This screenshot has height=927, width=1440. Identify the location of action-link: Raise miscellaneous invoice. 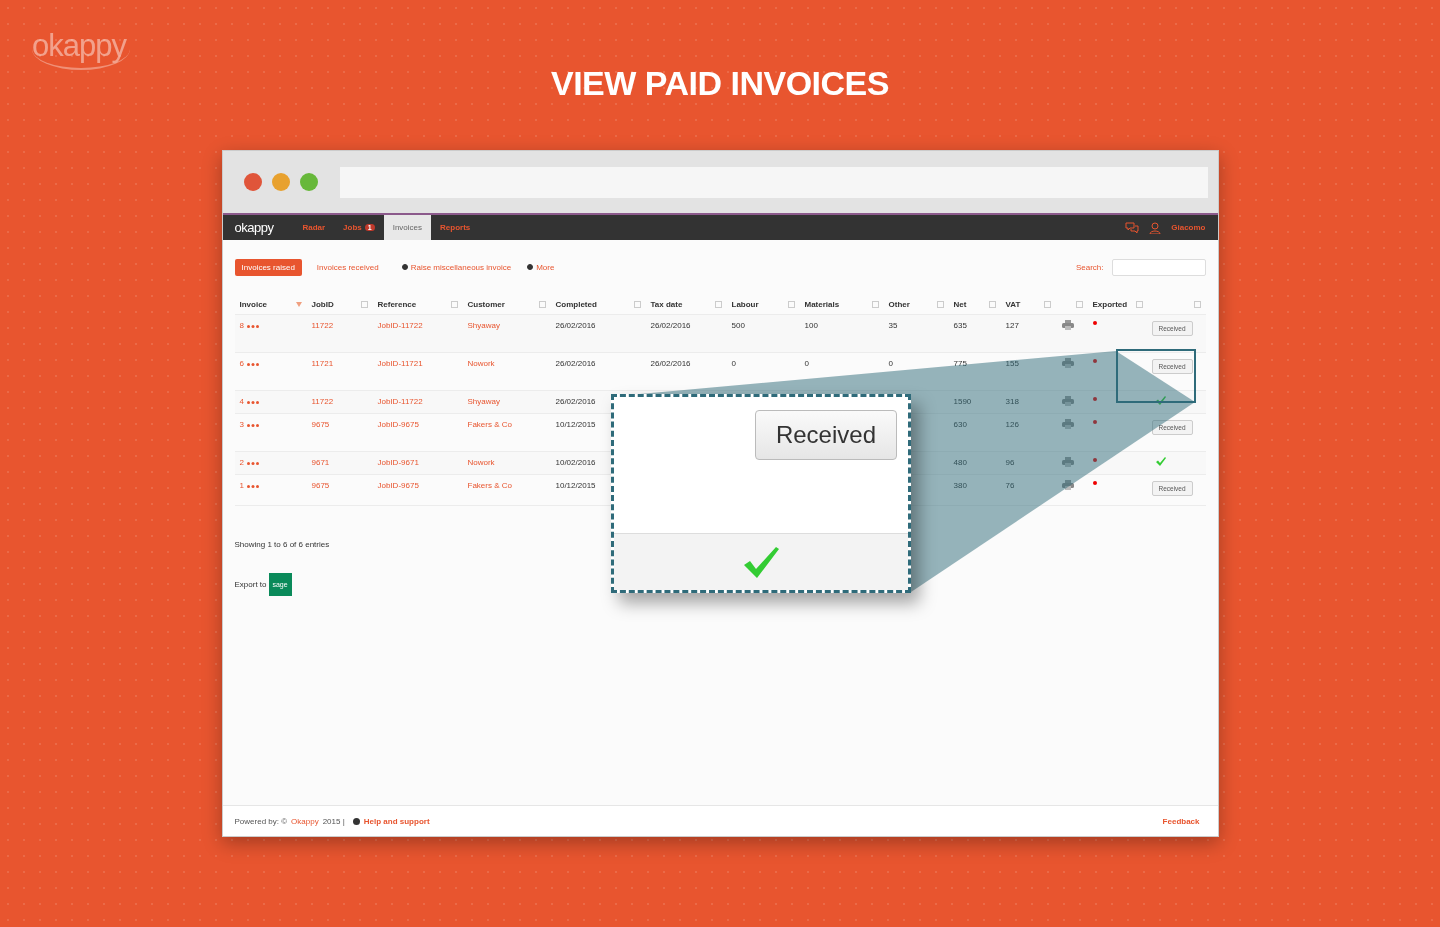
(456, 267).